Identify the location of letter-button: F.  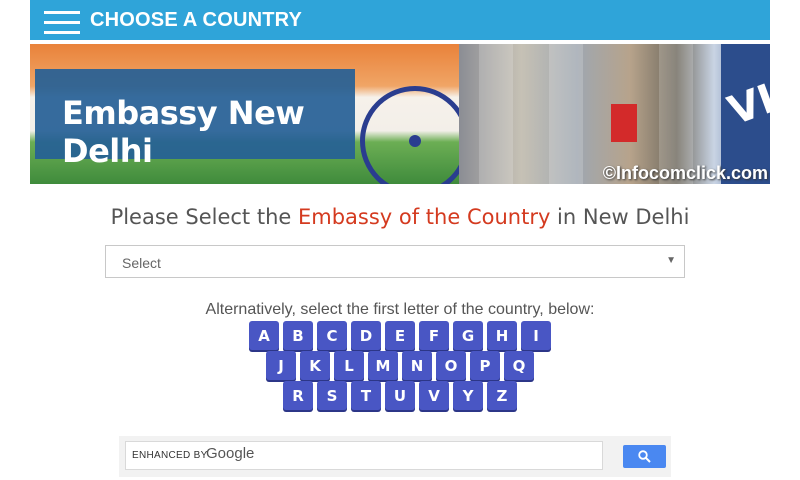
(434, 335).